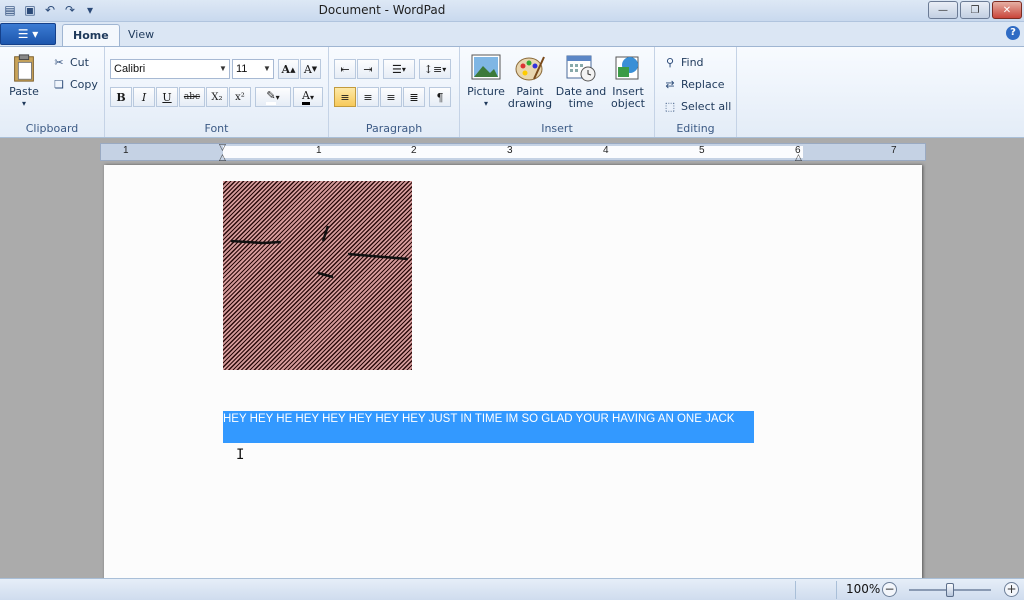 The width and height of the screenshot is (1024, 600). Describe the element at coordinates (414, 97) in the screenshot. I see `justify-button: ≣` at that location.